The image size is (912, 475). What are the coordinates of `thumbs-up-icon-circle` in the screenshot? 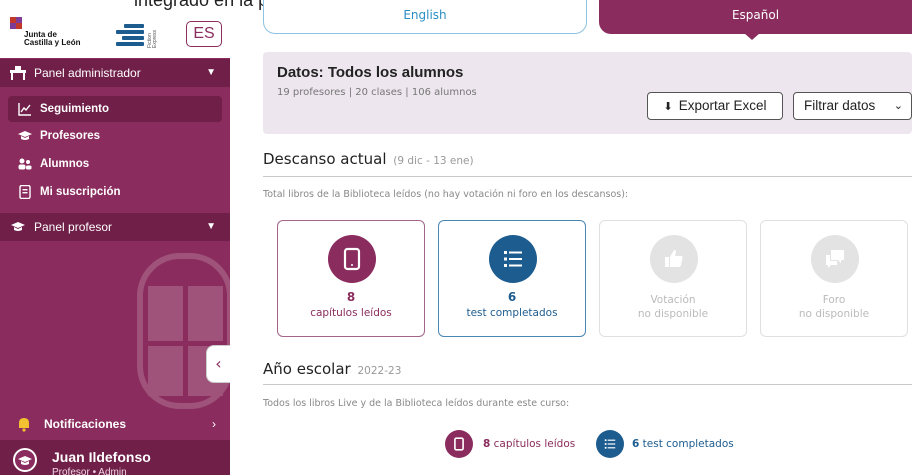 It's located at (674, 259).